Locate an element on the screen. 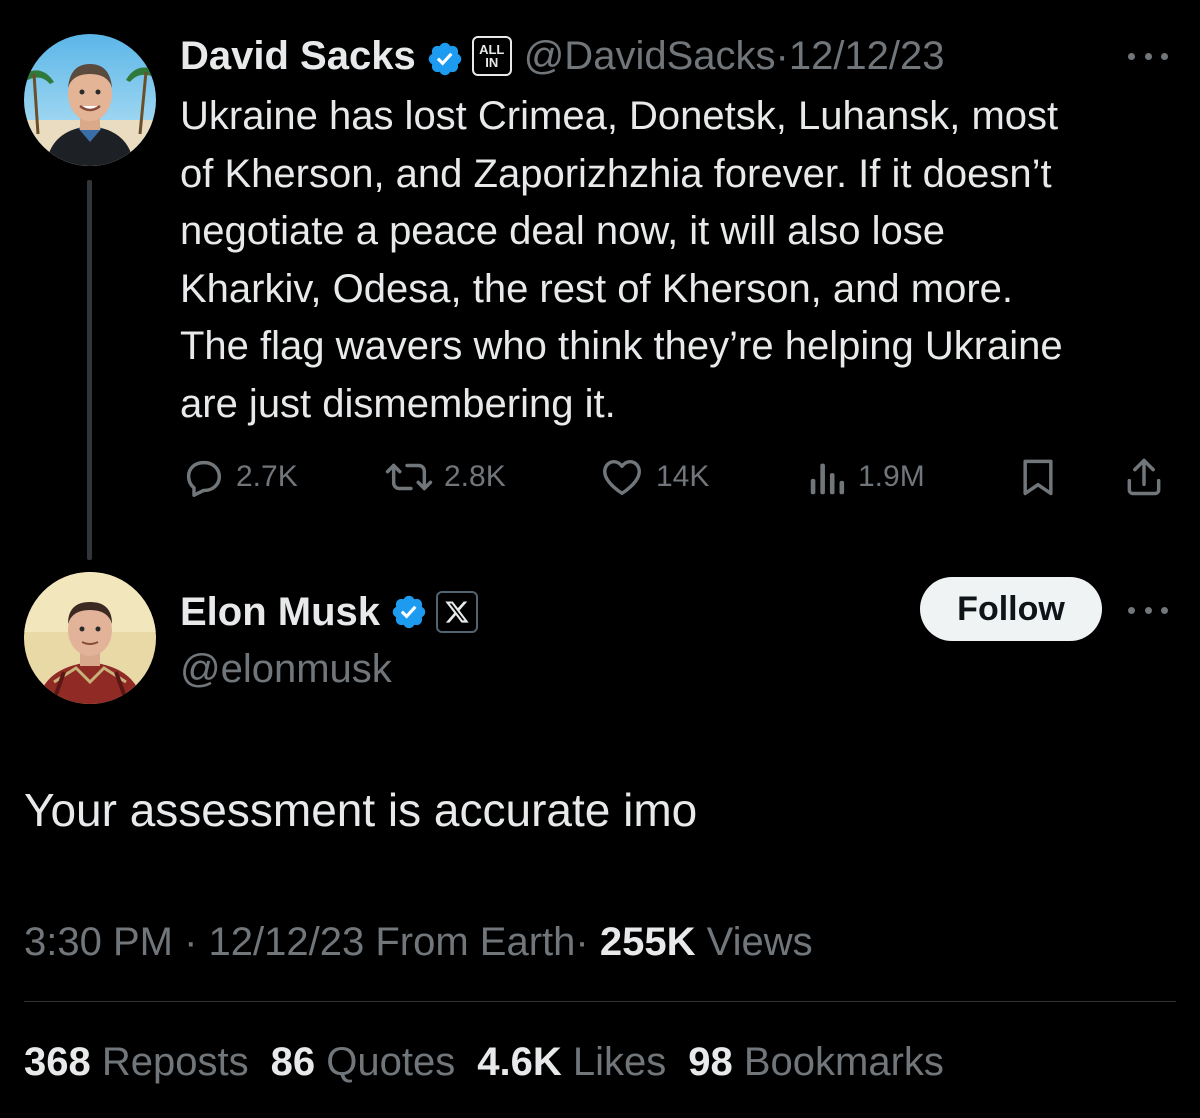  quotes-stat: 86 Quotes is located at coordinates (363, 1062).